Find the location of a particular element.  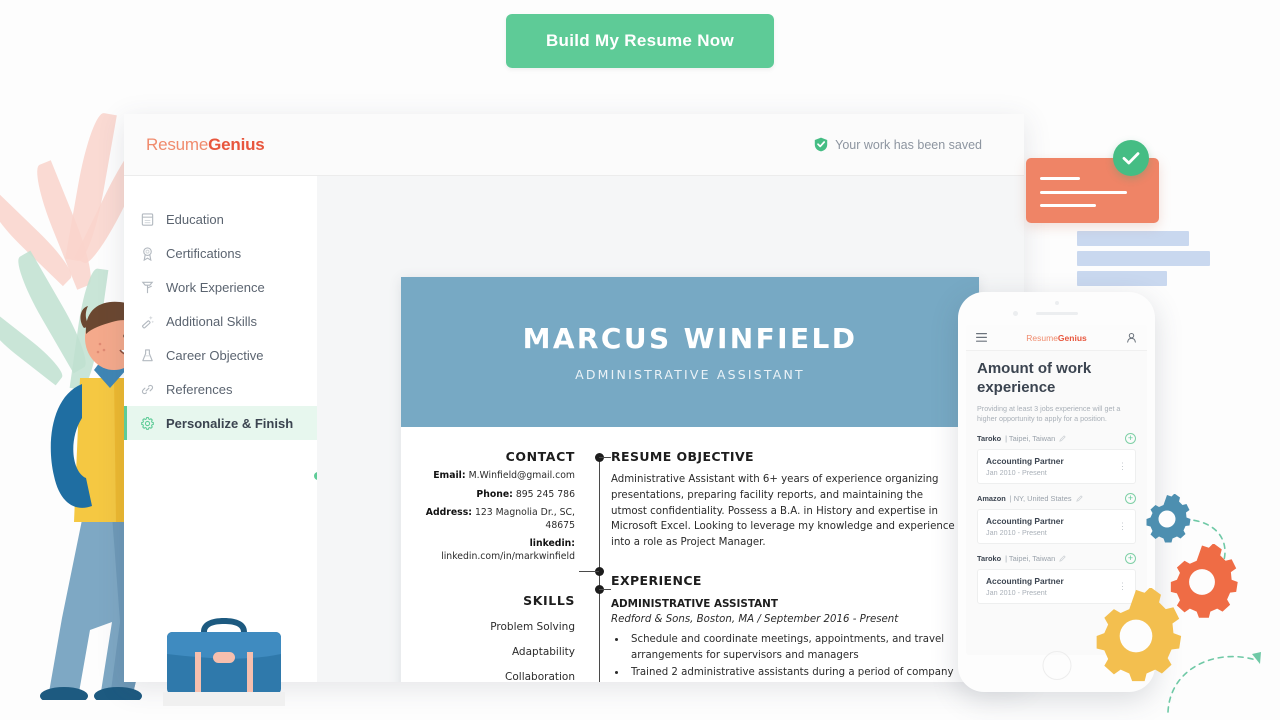

build-my-resume-now-button: Build My Resume Now is located at coordinates (639, 41).